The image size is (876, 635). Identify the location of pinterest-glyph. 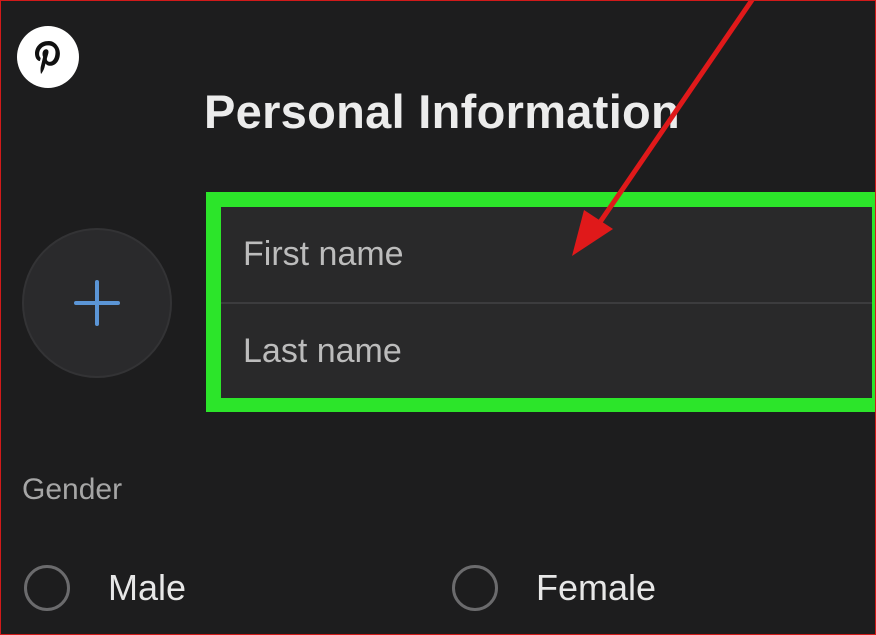
(47, 57).